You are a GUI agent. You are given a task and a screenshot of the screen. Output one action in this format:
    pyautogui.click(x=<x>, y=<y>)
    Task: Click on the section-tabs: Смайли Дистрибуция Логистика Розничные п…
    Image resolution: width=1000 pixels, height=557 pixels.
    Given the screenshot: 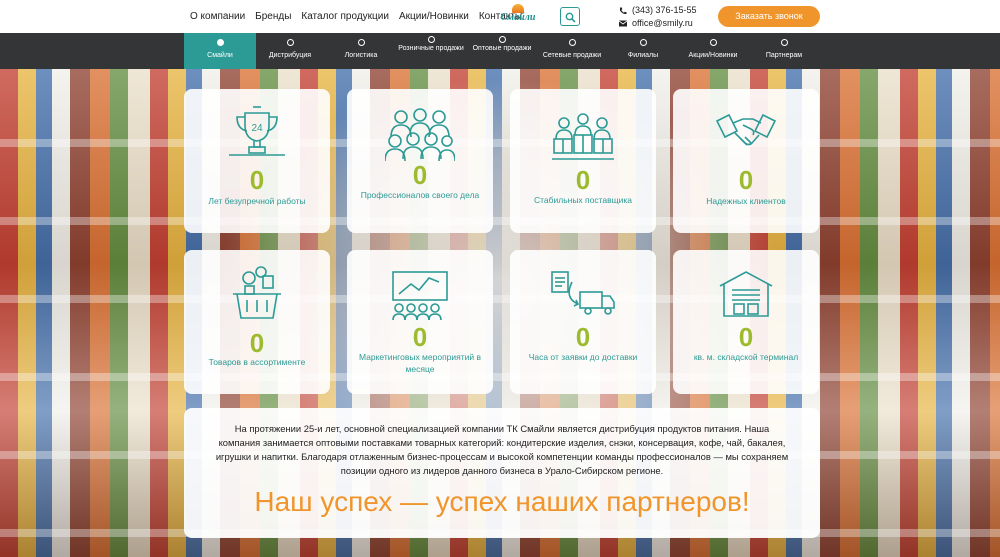 What is the action you would take?
    pyautogui.click(x=500, y=51)
    